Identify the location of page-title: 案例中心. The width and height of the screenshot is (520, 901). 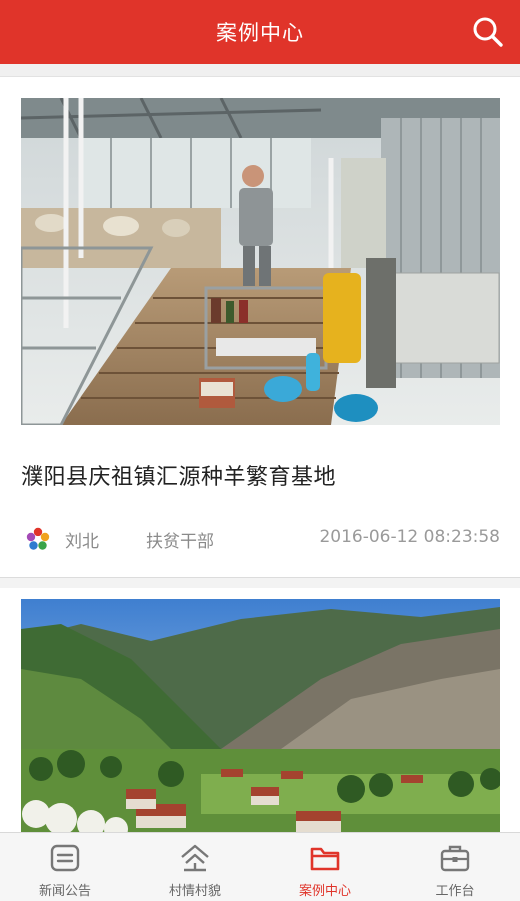
(260, 33).